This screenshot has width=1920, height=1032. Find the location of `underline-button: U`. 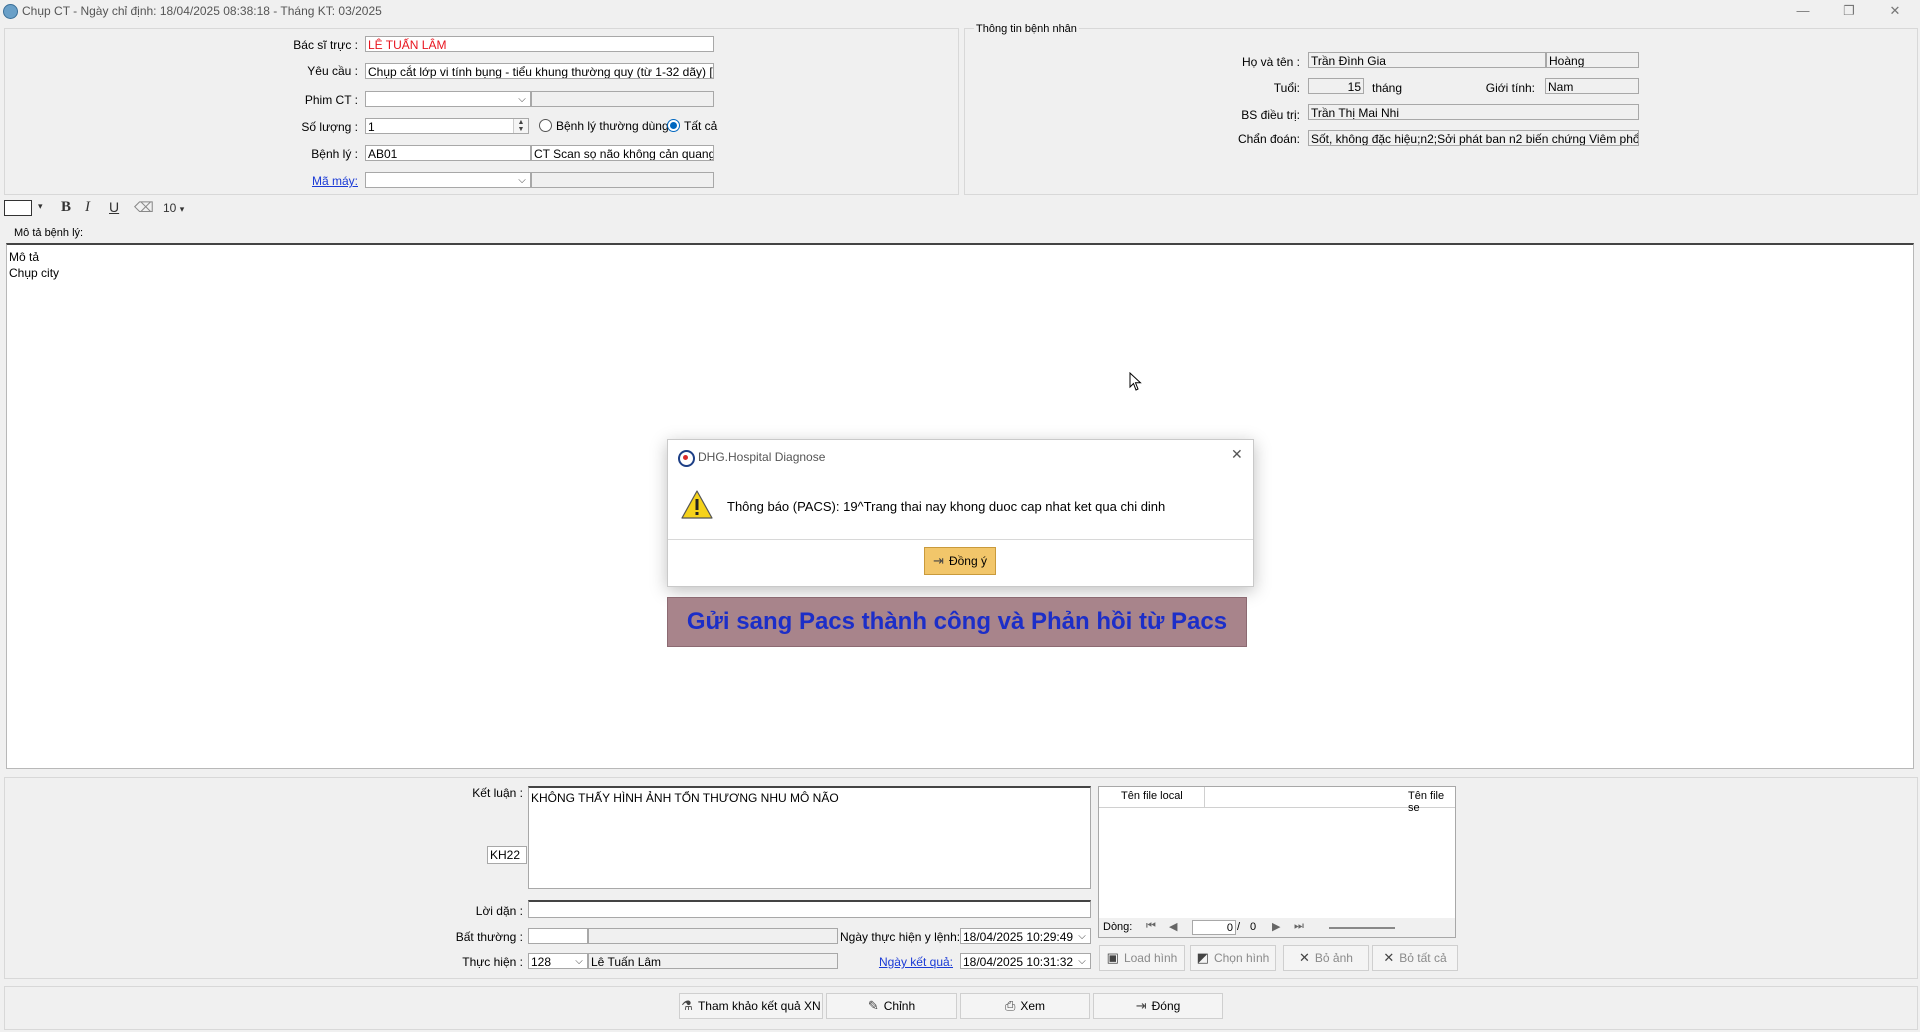

underline-button: U is located at coordinates (114, 207).